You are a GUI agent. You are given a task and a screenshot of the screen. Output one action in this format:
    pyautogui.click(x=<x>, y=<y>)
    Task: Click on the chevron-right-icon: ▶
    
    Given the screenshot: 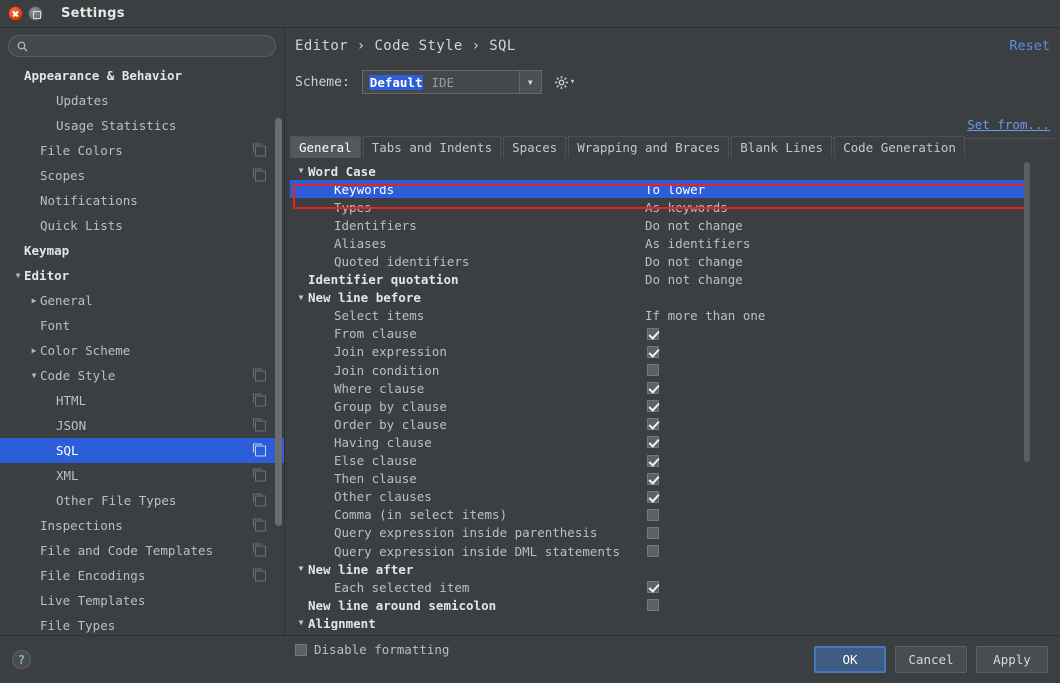 What is the action you would take?
    pyautogui.click(x=34, y=350)
    